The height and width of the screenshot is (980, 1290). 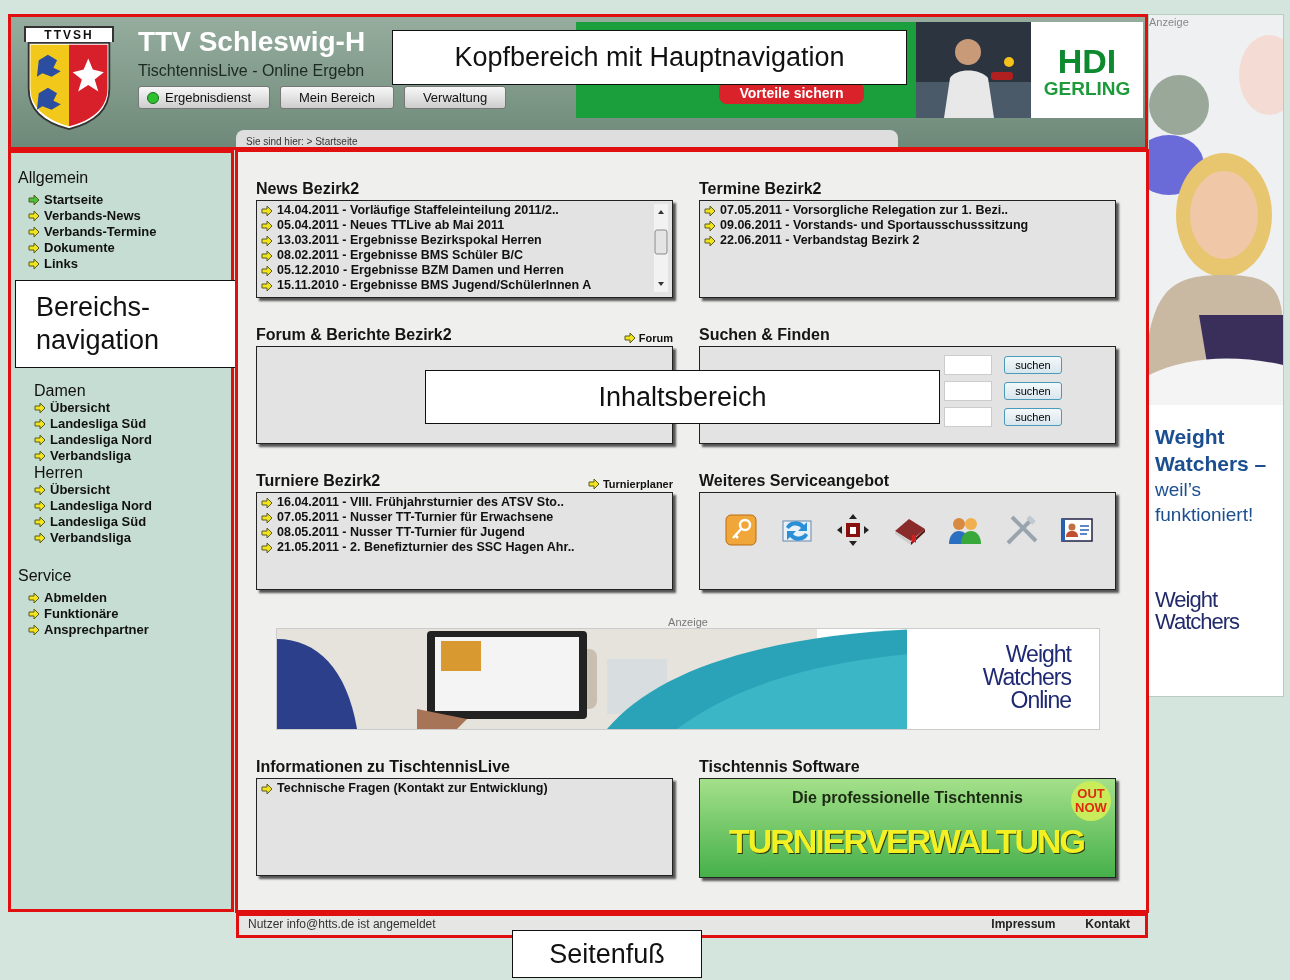 What do you see at coordinates (1026, 677) in the screenshot?
I see `logo-text: Weight Watchers Online` at bounding box center [1026, 677].